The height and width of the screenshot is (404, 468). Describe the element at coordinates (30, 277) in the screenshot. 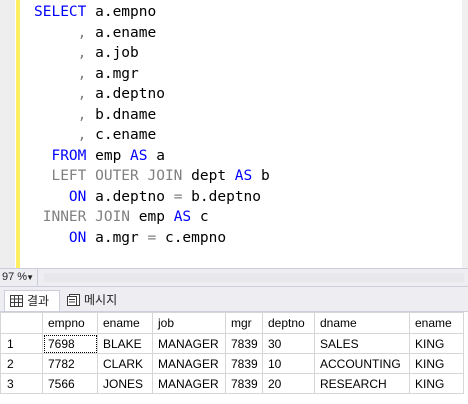

I see `chevron-down-icon: ▼` at that location.